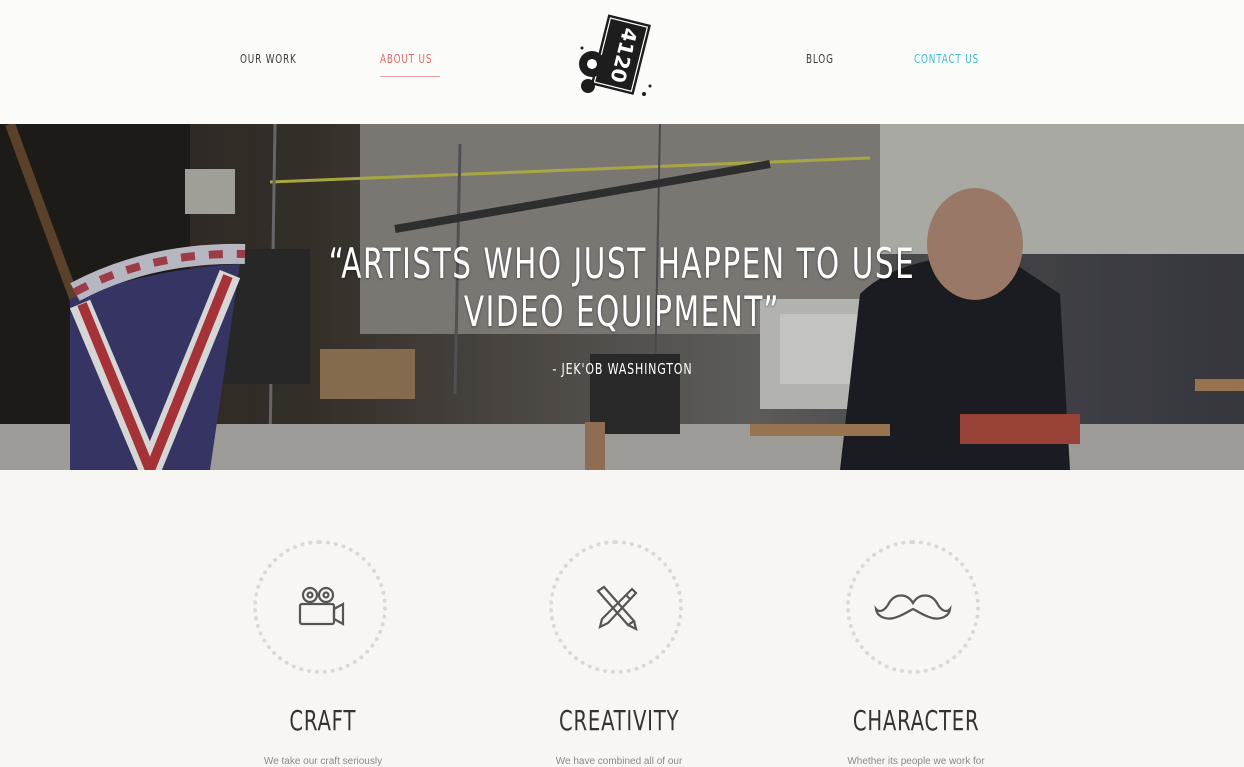 The image size is (1244, 767). I want to click on hero-attribution-text: - JEK'OB WASHINGTON, so click(622, 369).